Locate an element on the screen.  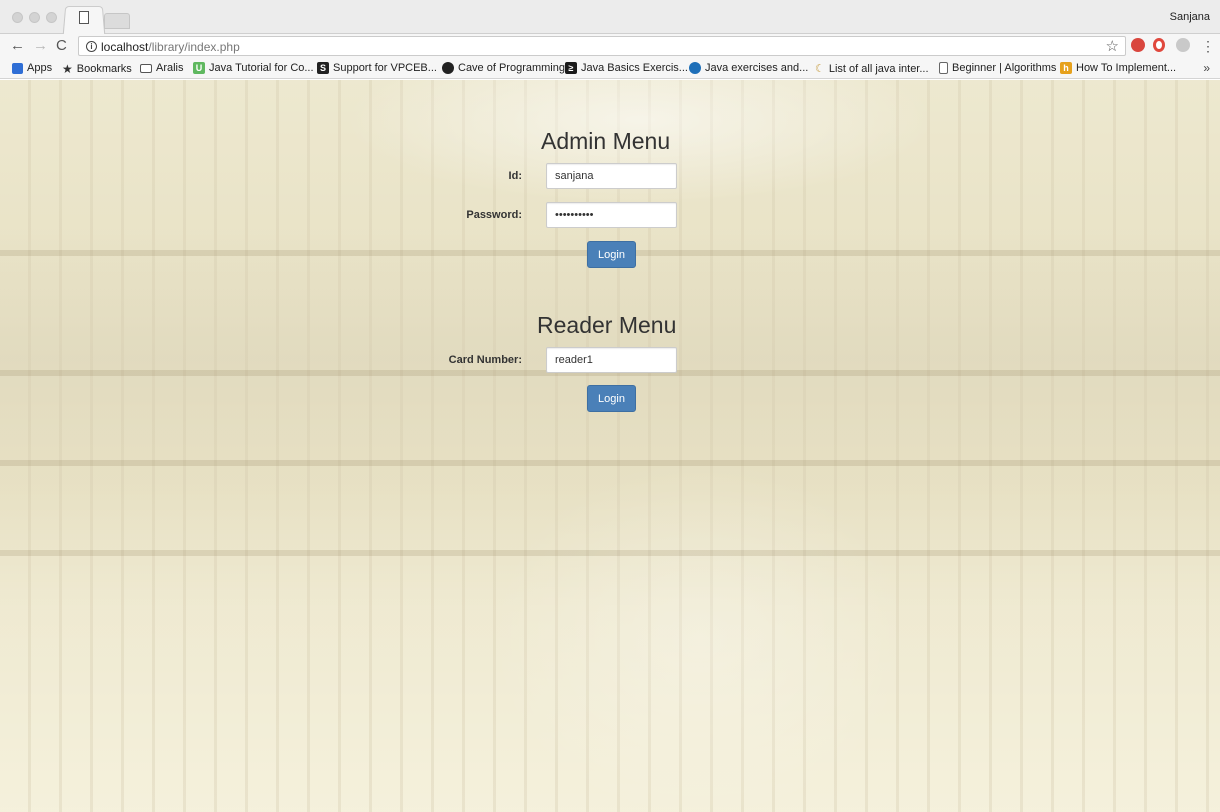
zoom-window-button is located at coordinates (51, 17).